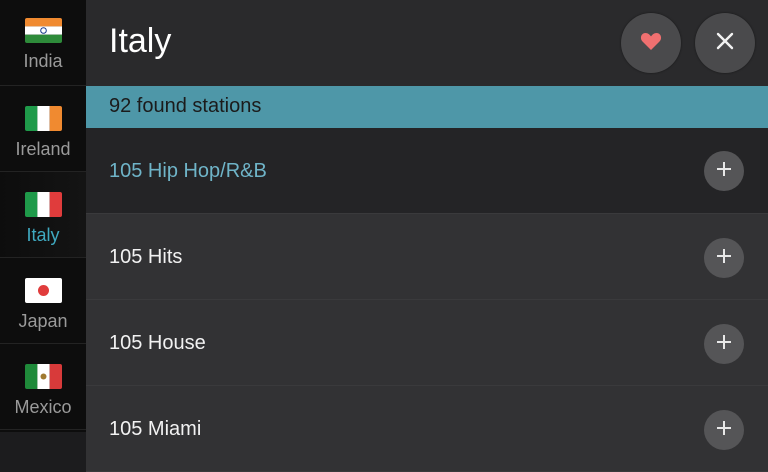  I want to click on sidebar-item-india: India, so click(43, 43).